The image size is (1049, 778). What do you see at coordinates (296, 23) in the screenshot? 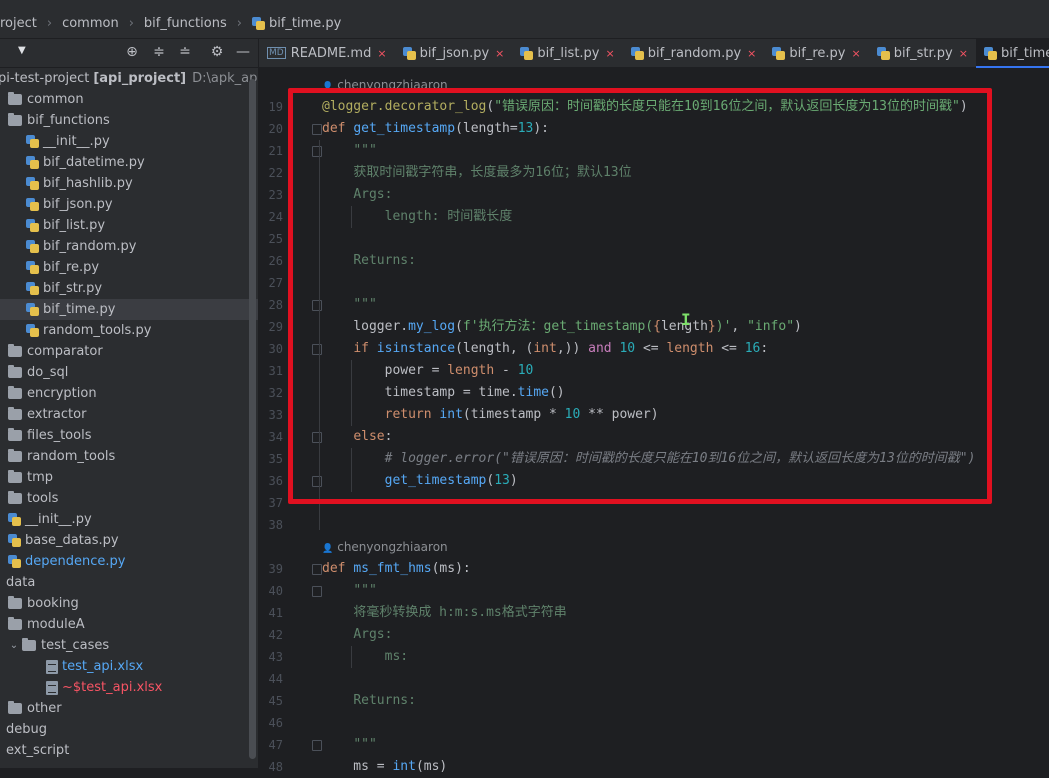
I see `breadcrumb-file: bif_time.py` at bounding box center [296, 23].